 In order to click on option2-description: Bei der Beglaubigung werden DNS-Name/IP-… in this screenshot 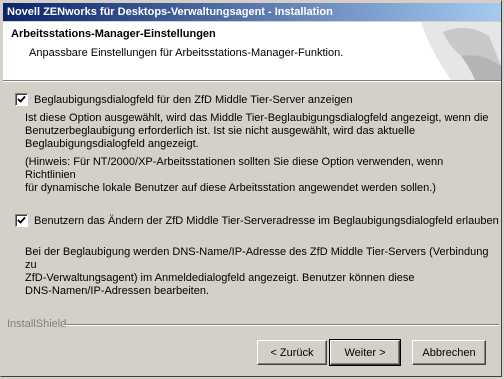, I will do `click(260, 272)`.